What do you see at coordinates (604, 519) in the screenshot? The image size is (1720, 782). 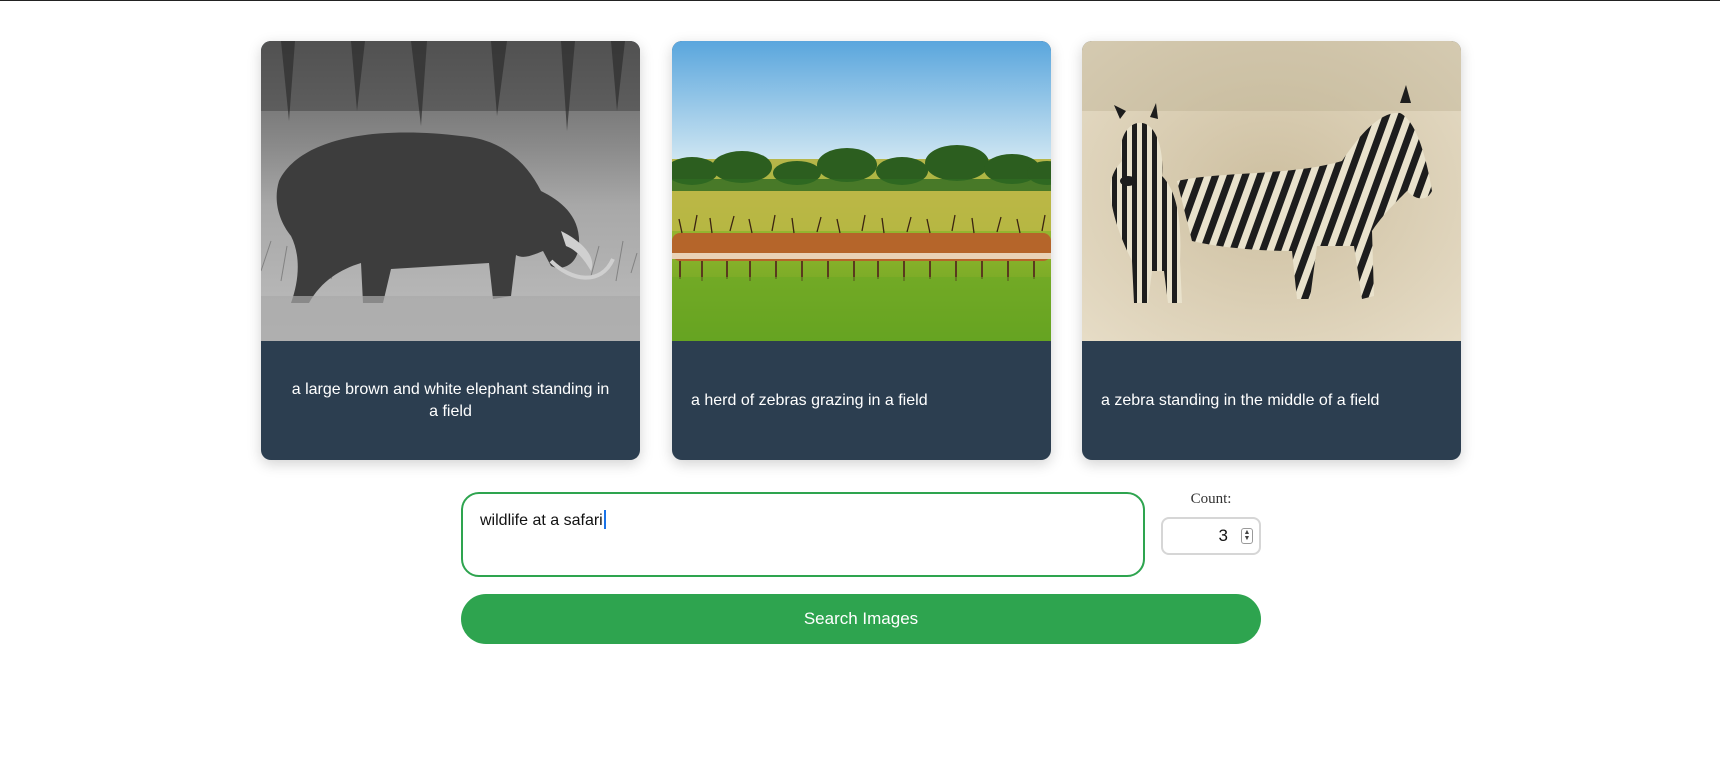 I see `text-cursor` at bounding box center [604, 519].